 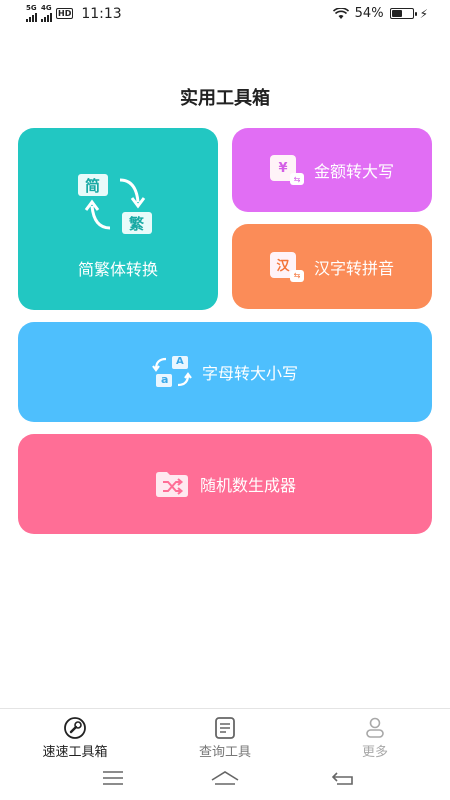 I want to click on status-time: 11:13, so click(x=101, y=13).